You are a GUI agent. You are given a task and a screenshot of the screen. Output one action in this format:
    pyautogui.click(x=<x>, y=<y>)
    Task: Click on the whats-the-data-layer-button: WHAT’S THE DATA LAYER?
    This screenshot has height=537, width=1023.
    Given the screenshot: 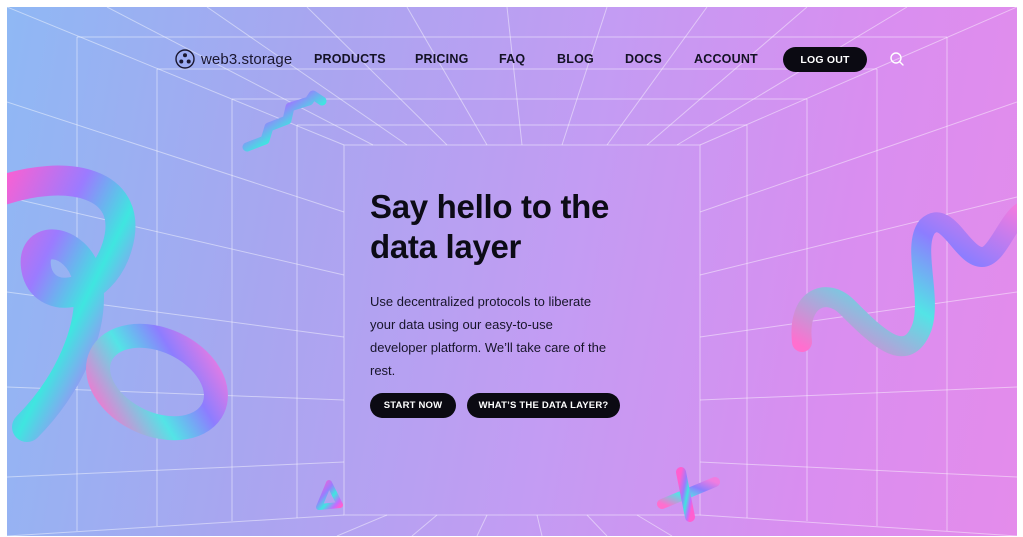 What is the action you would take?
    pyautogui.click(x=543, y=405)
    